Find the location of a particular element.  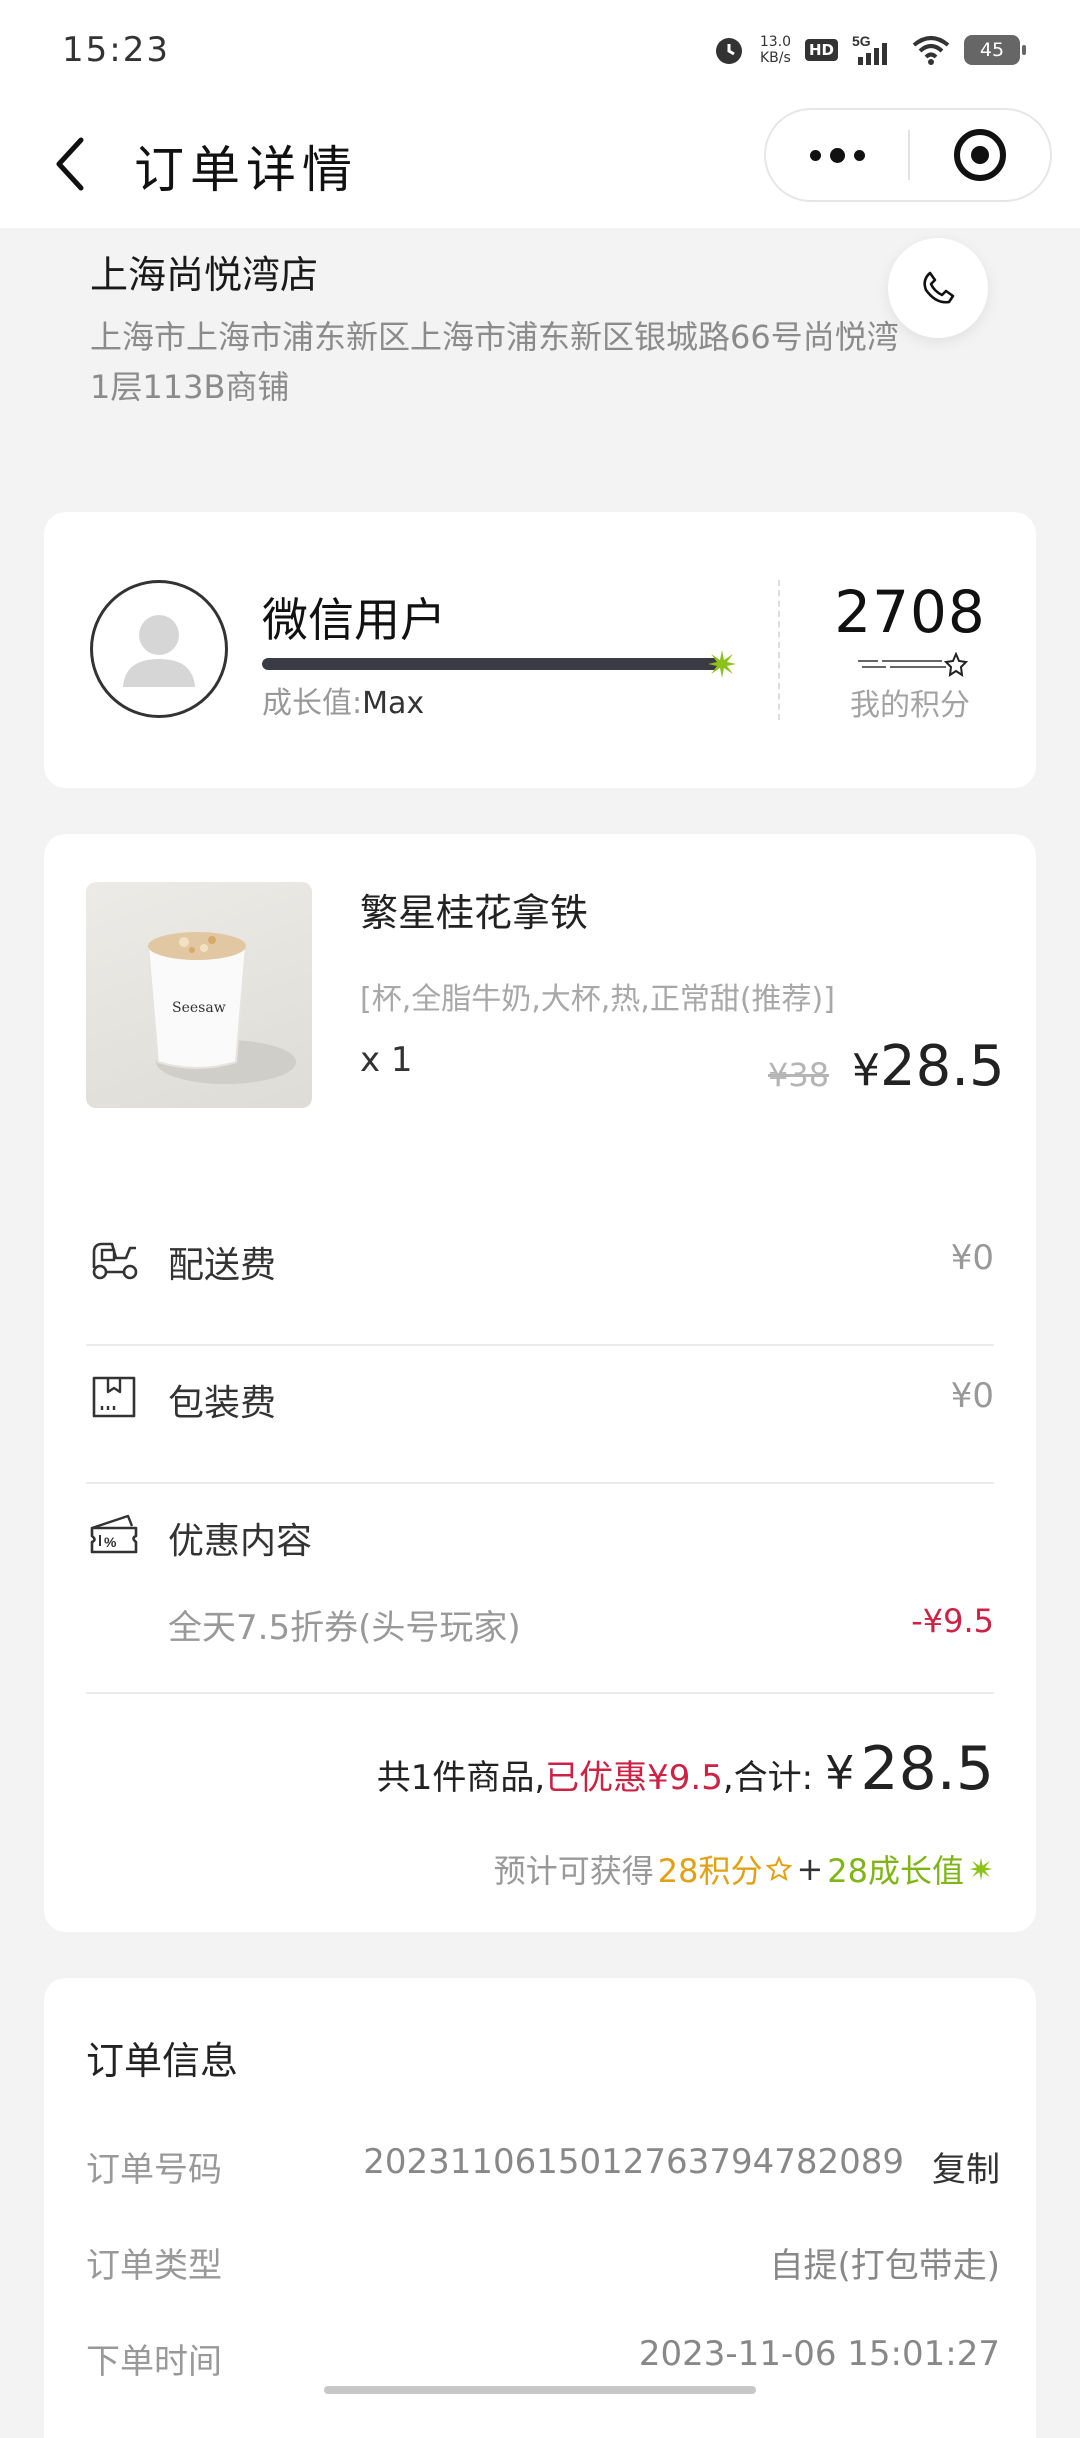

more-icon-center is located at coordinates (837, 155).